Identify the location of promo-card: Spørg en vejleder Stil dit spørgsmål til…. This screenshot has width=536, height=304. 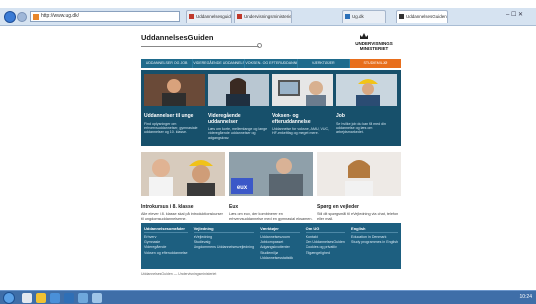
(359, 186).